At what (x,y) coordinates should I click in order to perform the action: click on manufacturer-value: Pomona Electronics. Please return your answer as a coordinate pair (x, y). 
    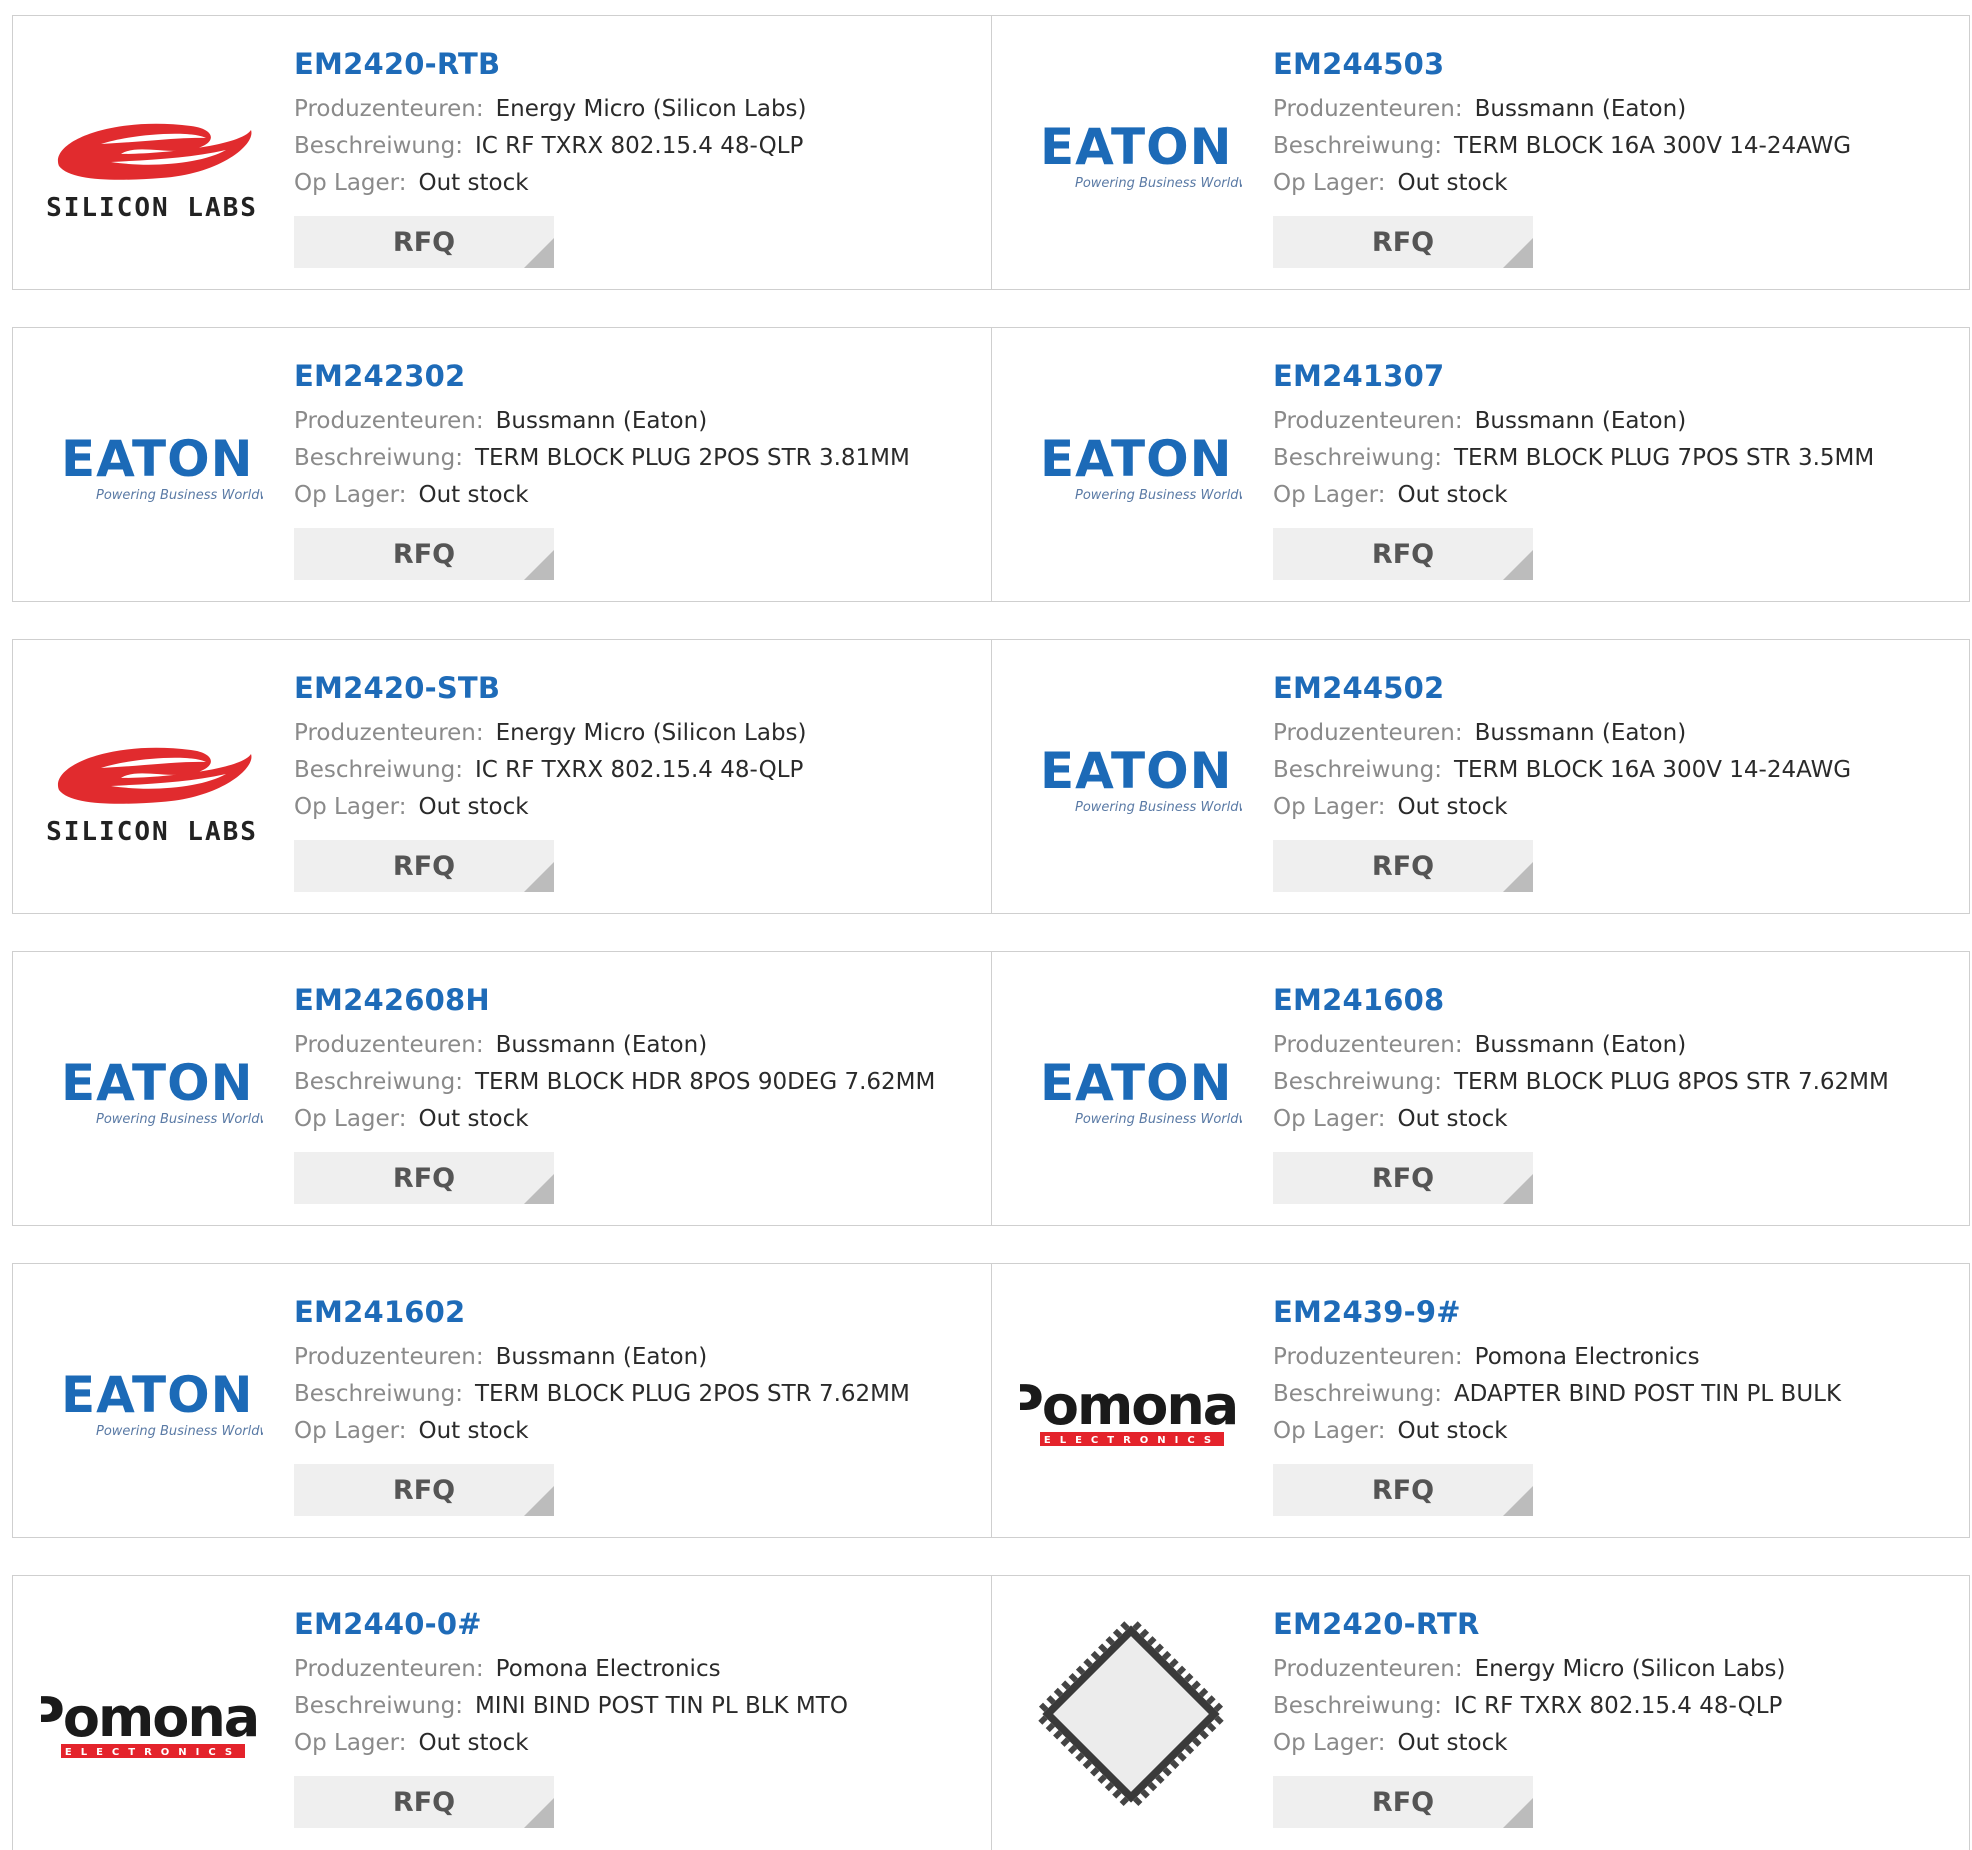
    Looking at the image, I should click on (1587, 1357).